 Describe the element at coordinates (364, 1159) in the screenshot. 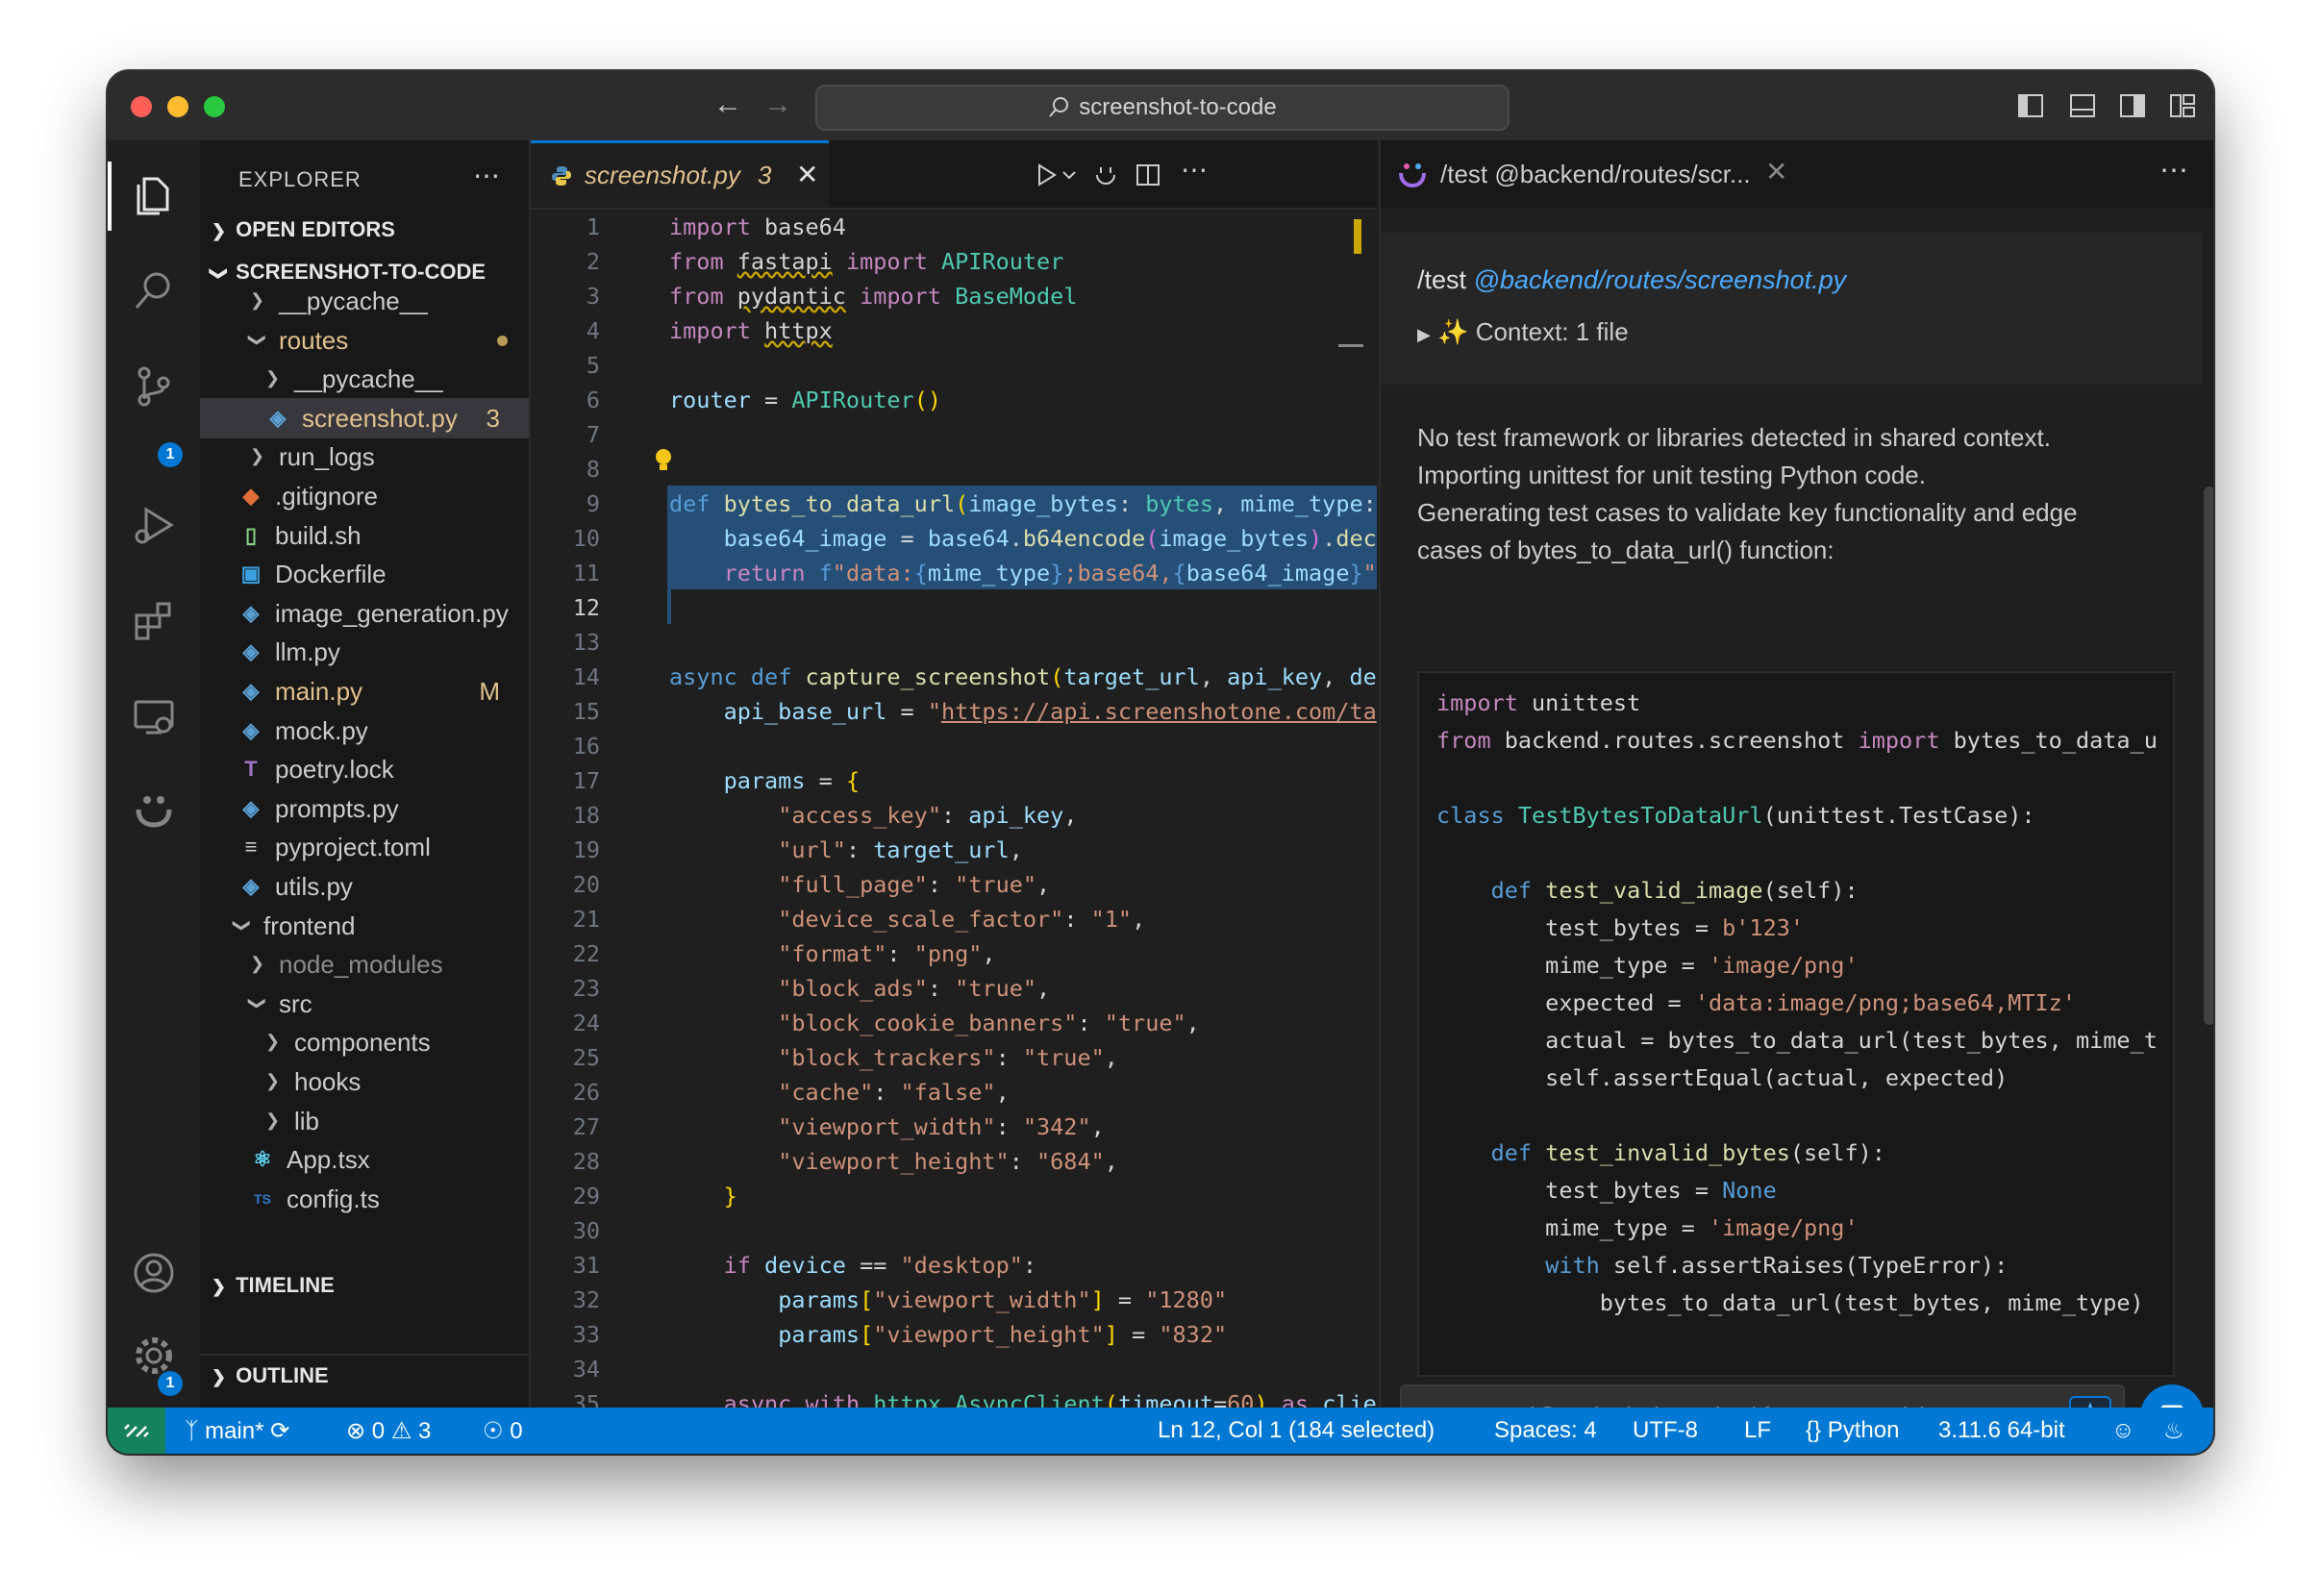

I see `tree-item: ⚛ App.tsx` at that location.